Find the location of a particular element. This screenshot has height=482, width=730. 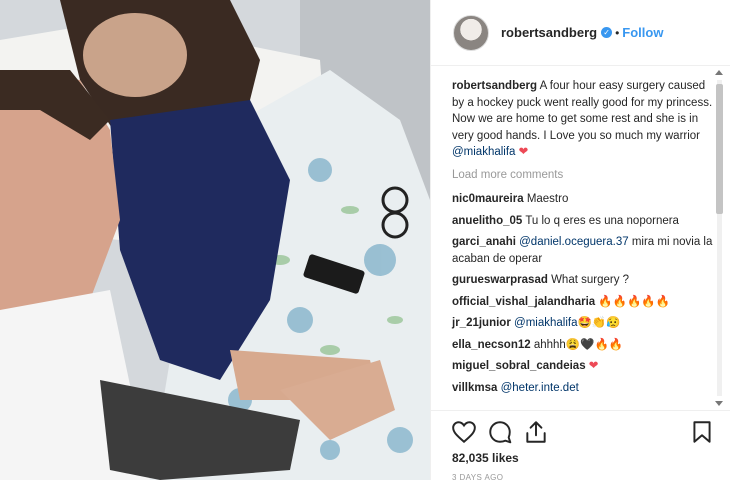

scroll-thumb is located at coordinates (719, 149).